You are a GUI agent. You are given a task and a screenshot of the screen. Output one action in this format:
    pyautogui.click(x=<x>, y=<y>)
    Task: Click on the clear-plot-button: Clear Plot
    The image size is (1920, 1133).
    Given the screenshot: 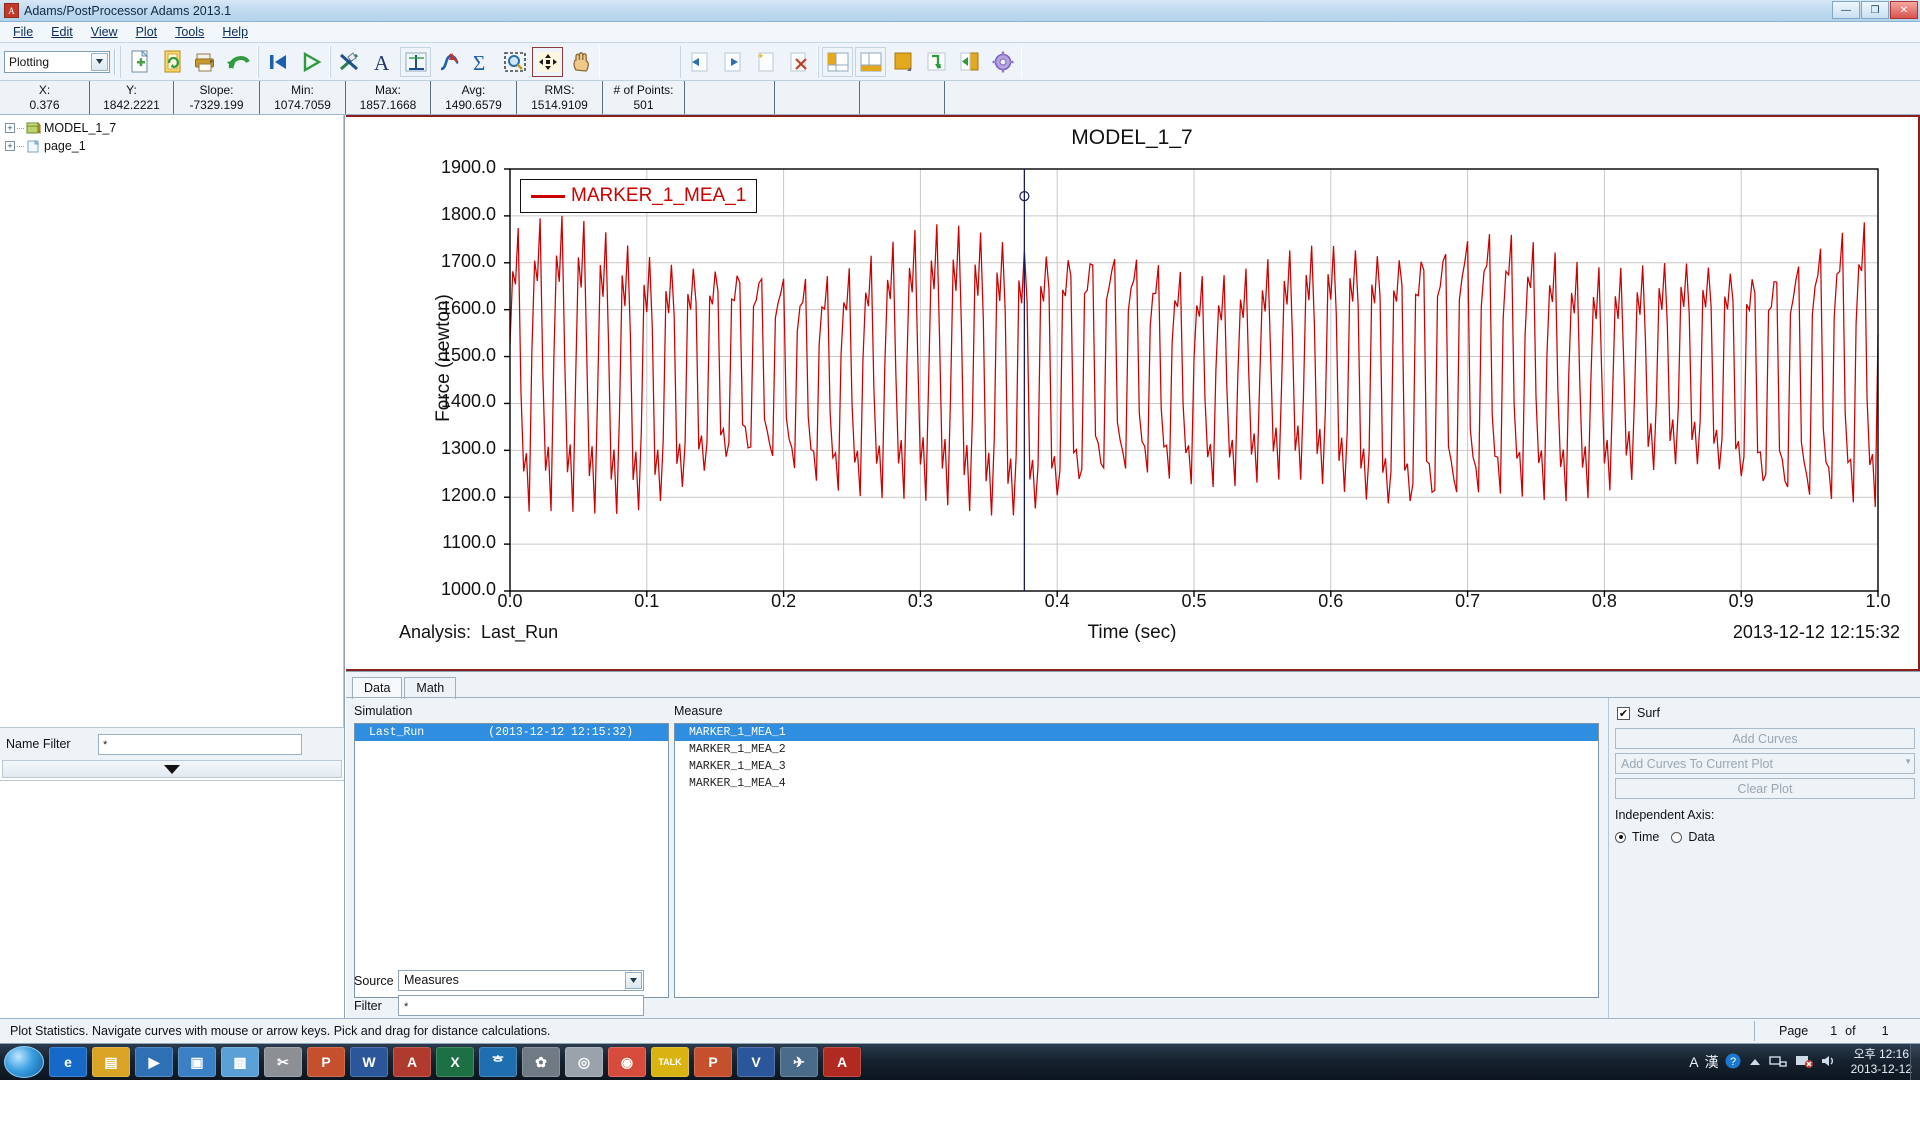 What is the action you would take?
    pyautogui.click(x=1765, y=788)
    